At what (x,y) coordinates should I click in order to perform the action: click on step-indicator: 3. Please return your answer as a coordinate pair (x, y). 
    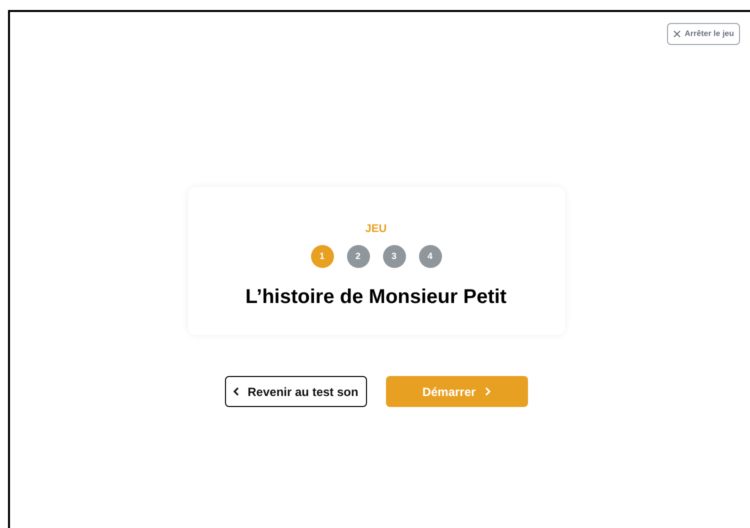
    Looking at the image, I should click on (394, 256).